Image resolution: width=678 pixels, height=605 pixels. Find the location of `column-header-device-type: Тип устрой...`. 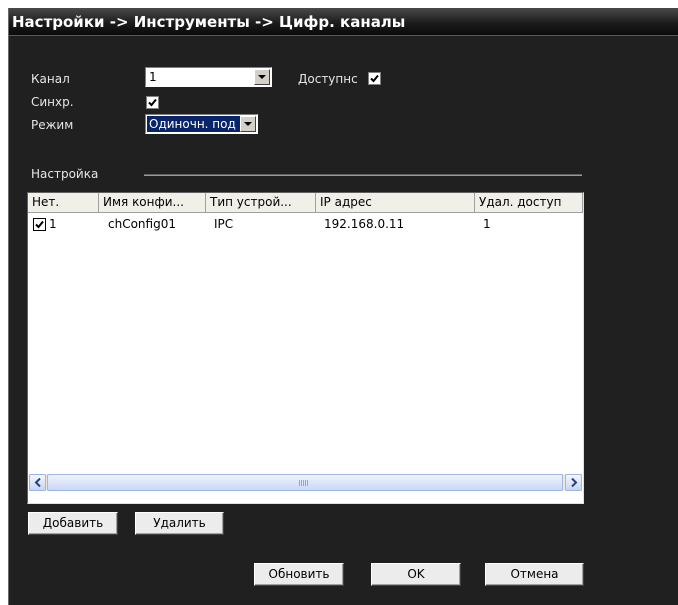

column-header-device-type: Тип устрой... is located at coordinates (261, 203).